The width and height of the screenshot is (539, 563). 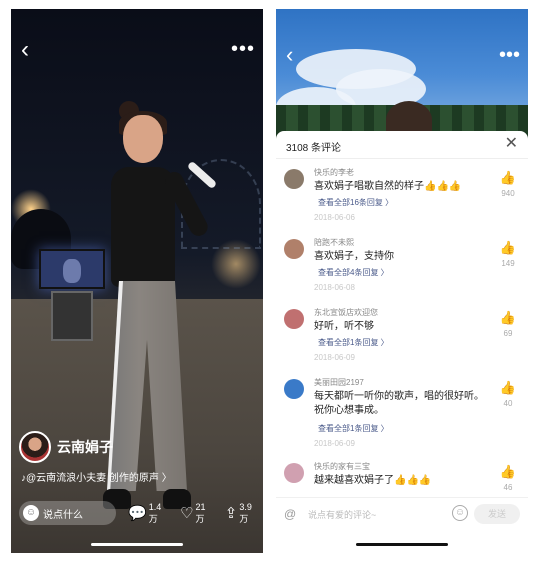 What do you see at coordinates (187, 513) in the screenshot?
I see `heart-icon: ♡` at bounding box center [187, 513].